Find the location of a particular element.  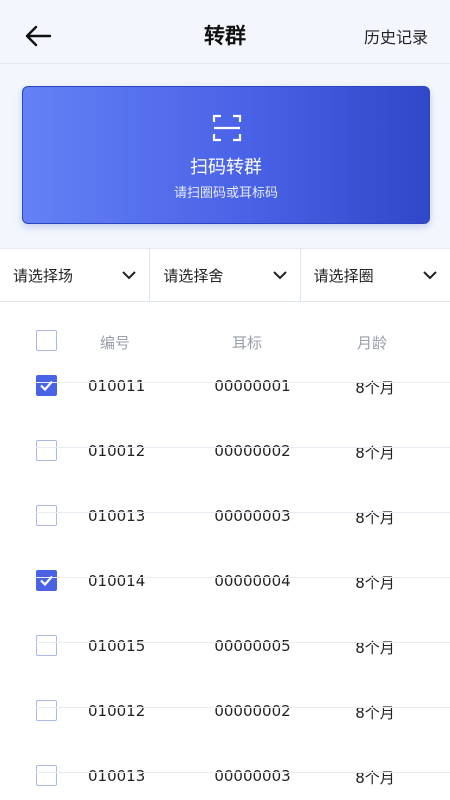

table-row: 010014 00000004 8个月 is located at coordinates (225, 552).